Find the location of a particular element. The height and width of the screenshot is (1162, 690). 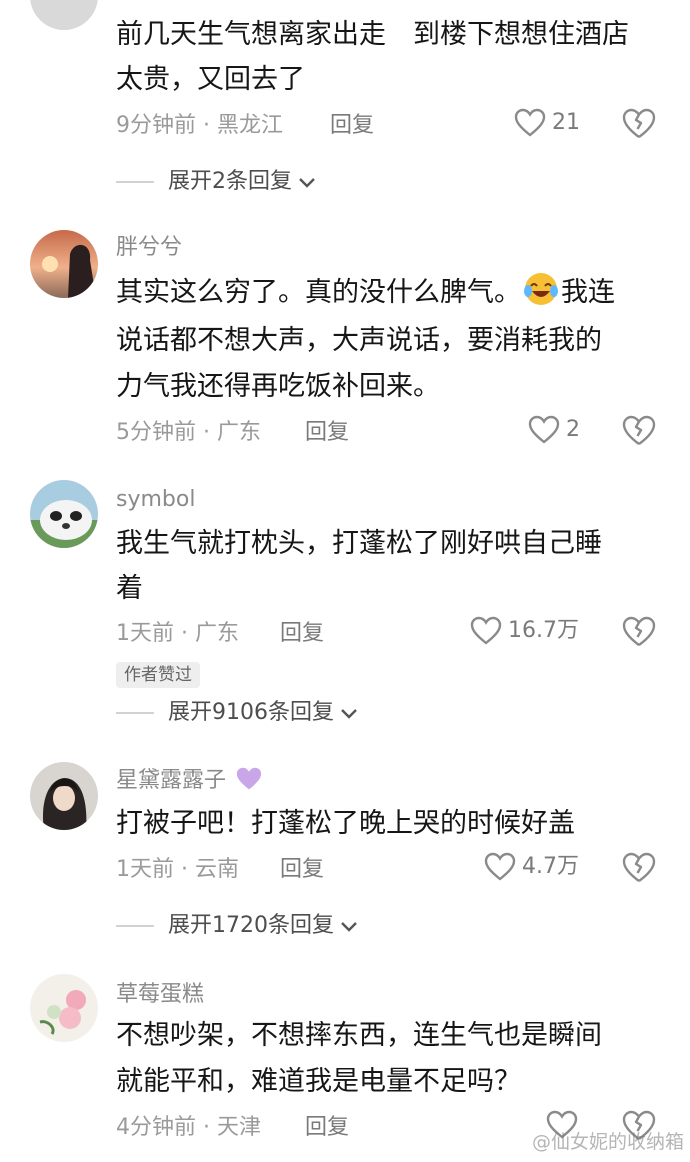

like-button: 21 is located at coordinates (547, 123).